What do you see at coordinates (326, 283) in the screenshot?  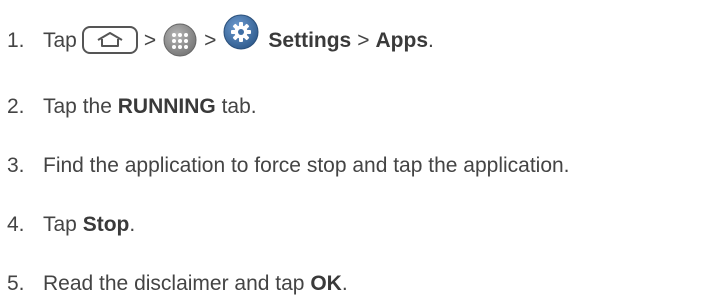 I see `ok-label: OK` at bounding box center [326, 283].